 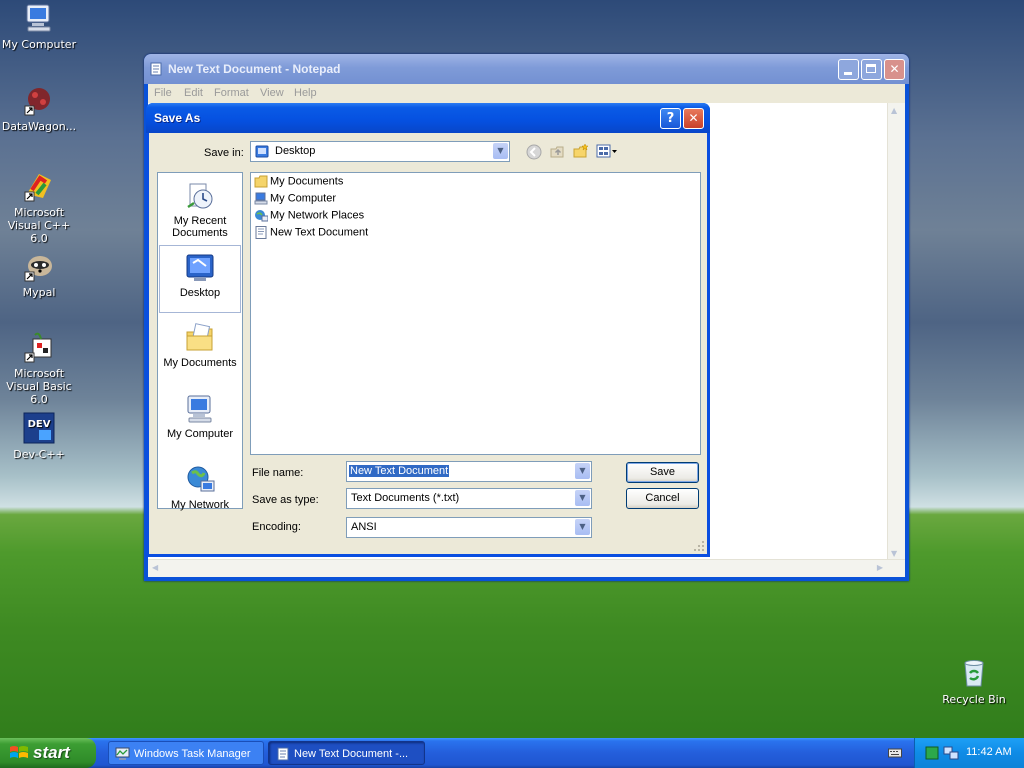 What do you see at coordinates (38, 269) in the screenshot?
I see `mypal-raccoon-icon` at bounding box center [38, 269].